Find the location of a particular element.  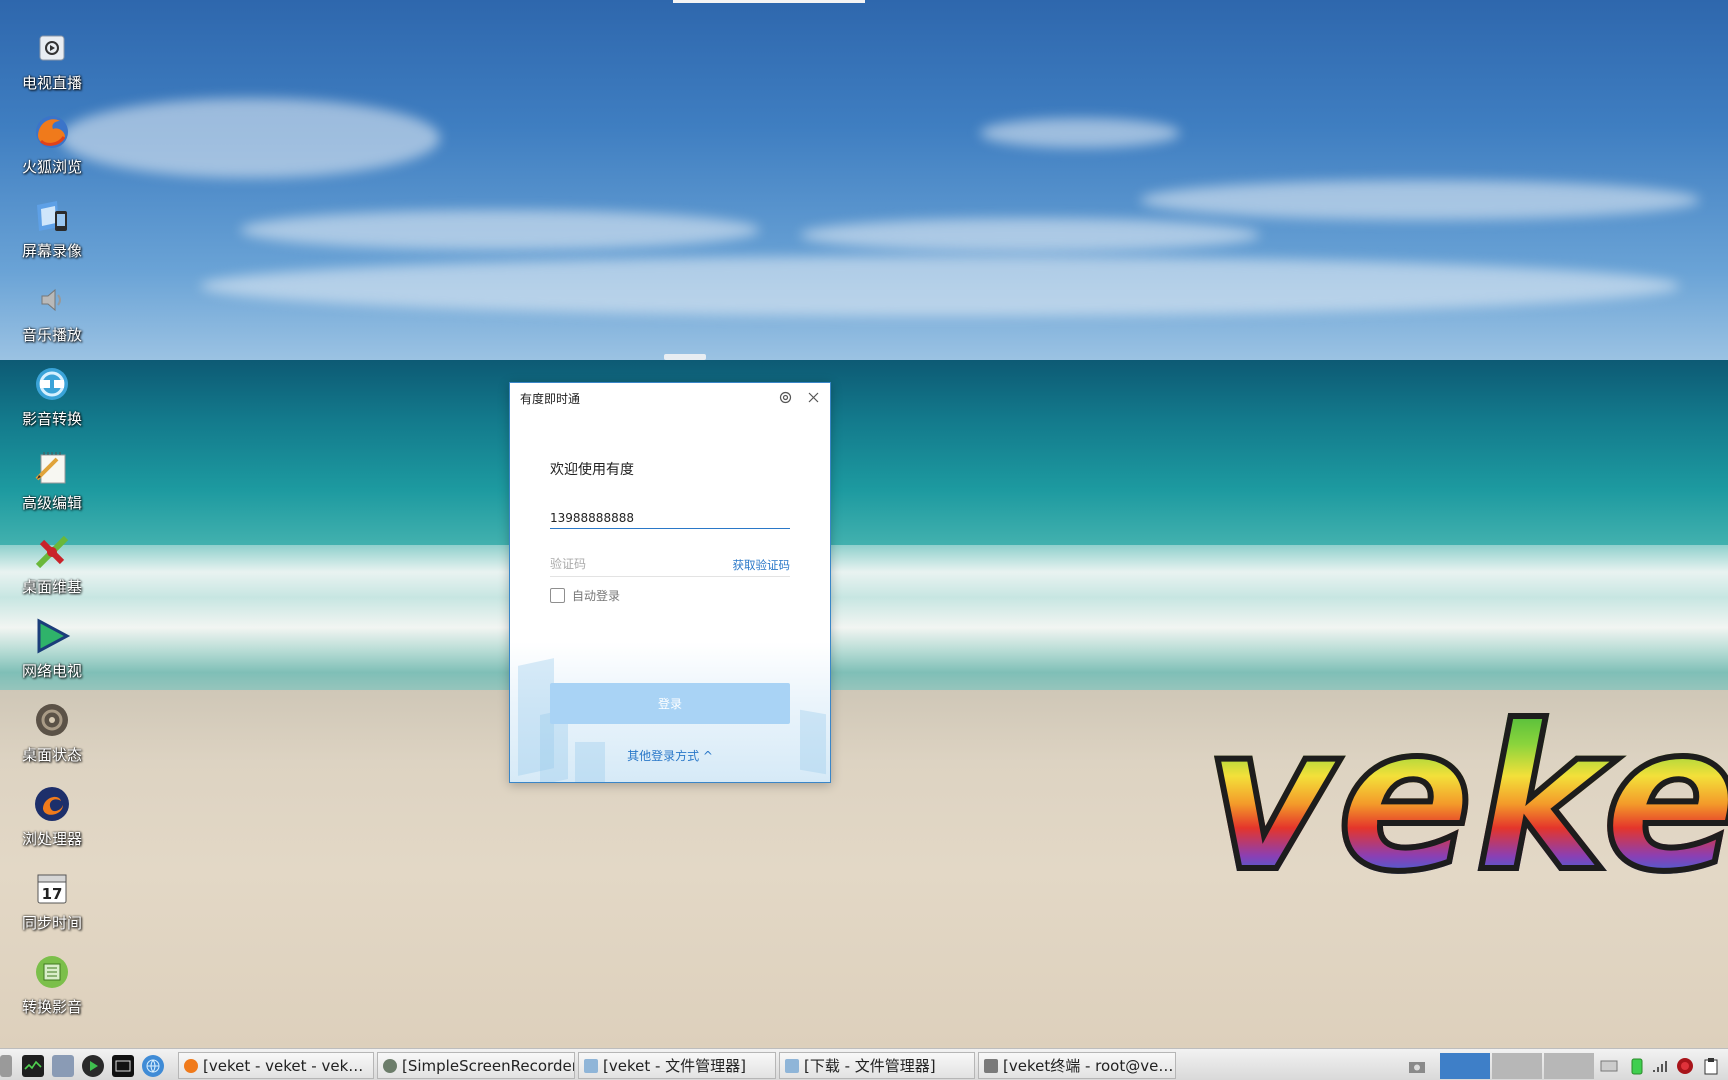

other-login-methods-link: 其他登录方式 ^ is located at coordinates (670, 755).